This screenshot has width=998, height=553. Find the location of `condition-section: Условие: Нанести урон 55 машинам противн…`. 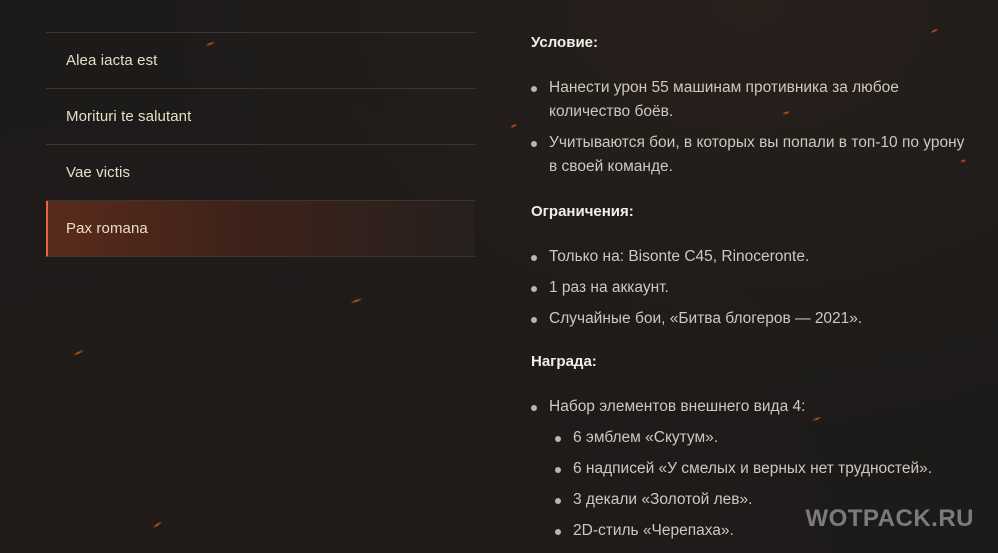

condition-section: Условие: Нанести урон 55 машинам противн… is located at coordinates (751, 104).